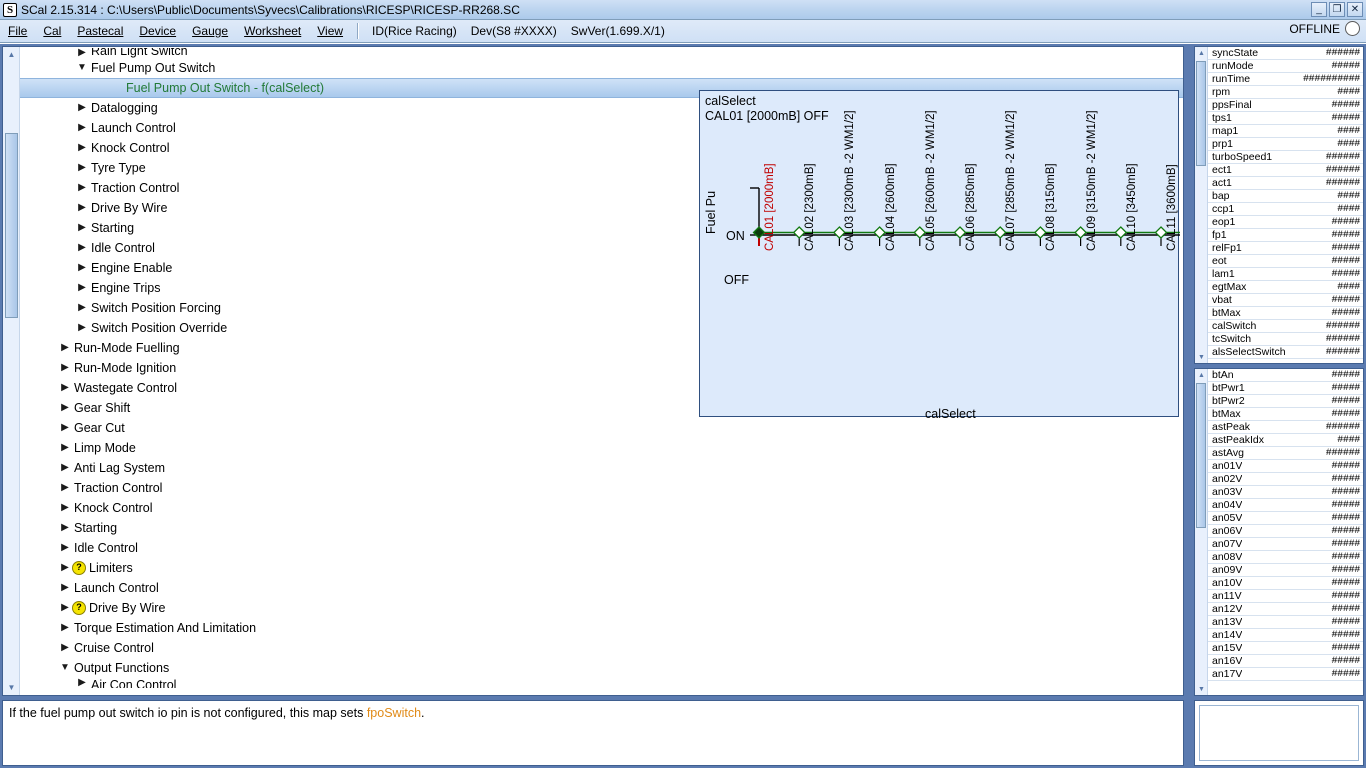  Describe the element at coordinates (11, 371) in the screenshot. I see `tree-scrollbar: ▲ ▼` at that location.